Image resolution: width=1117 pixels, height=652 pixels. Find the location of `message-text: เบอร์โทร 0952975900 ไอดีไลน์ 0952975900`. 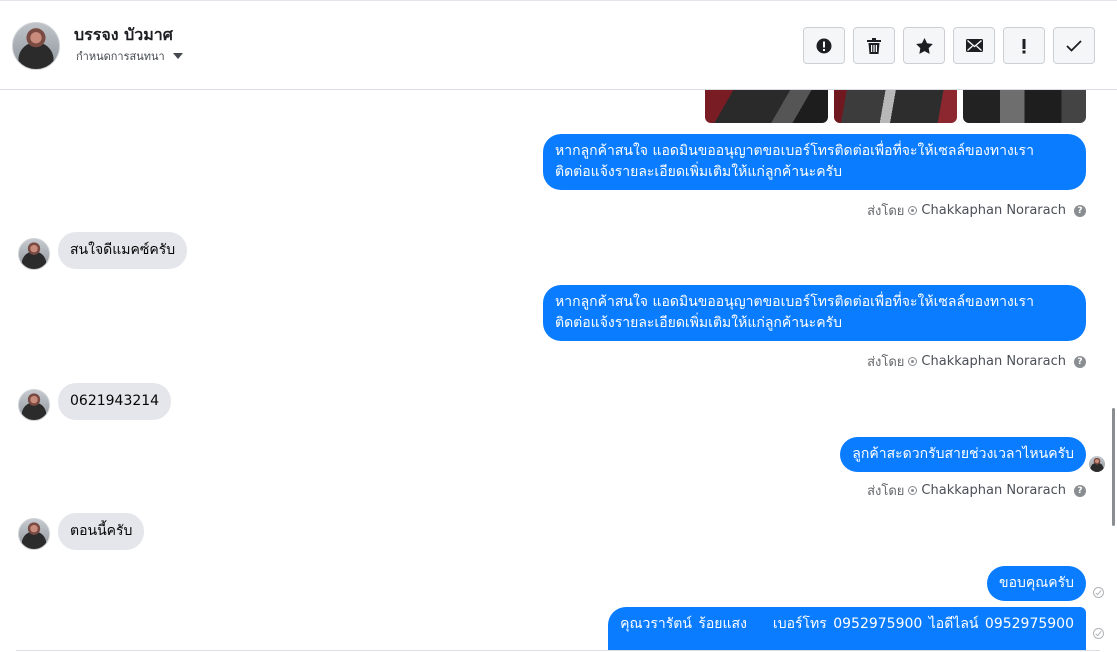

message-text: เบอร์โทร 0952975900 ไอดีไลน์ 0952975900 is located at coordinates (923, 624).